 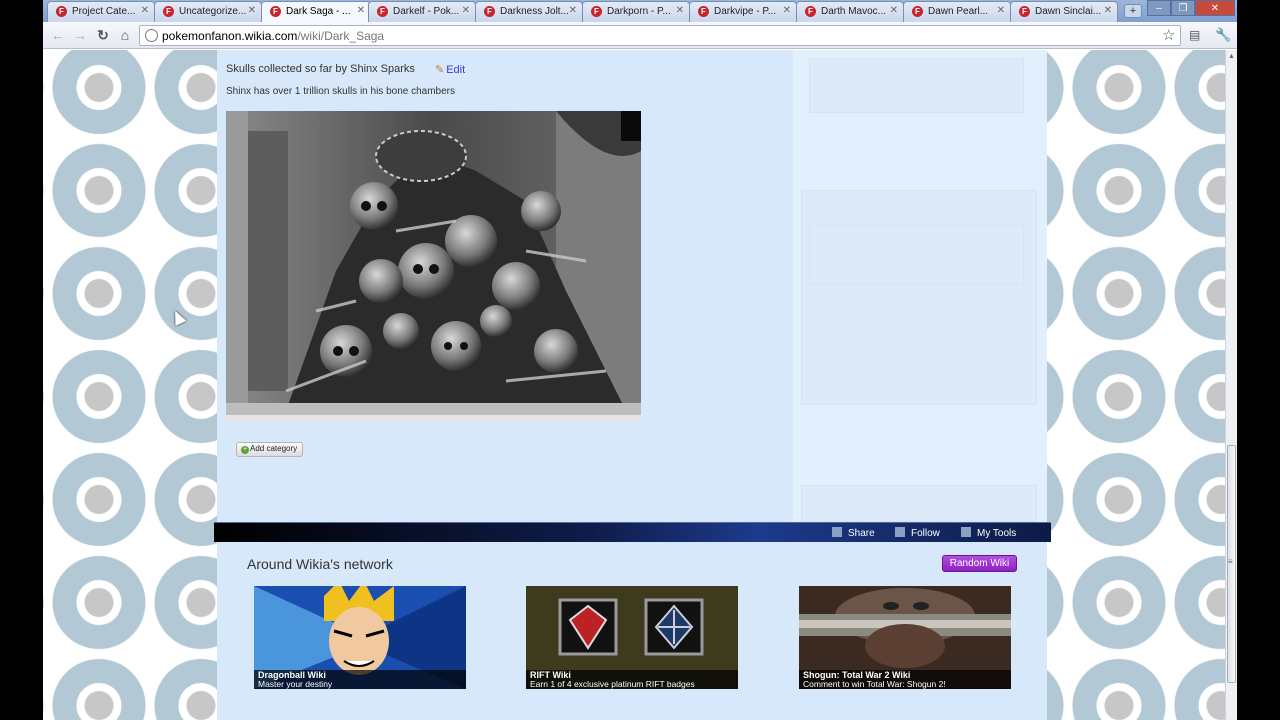 I want to click on skull-pile-illustration, so click(x=433, y=266).